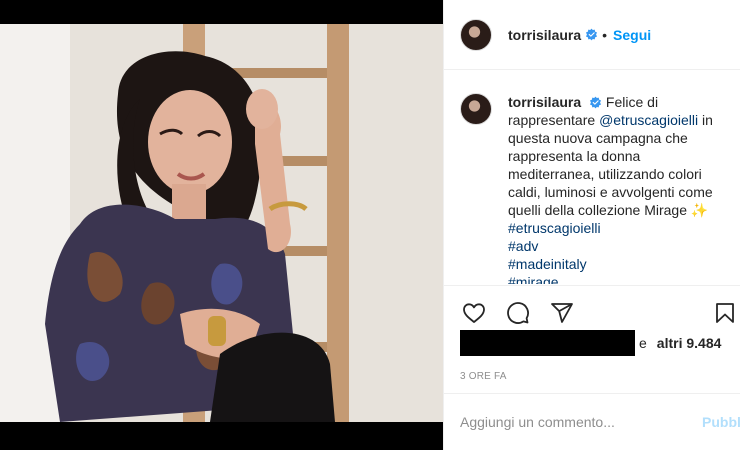 This screenshot has height=450, width=740. I want to click on caption-username: torrisilaura, so click(544, 102).